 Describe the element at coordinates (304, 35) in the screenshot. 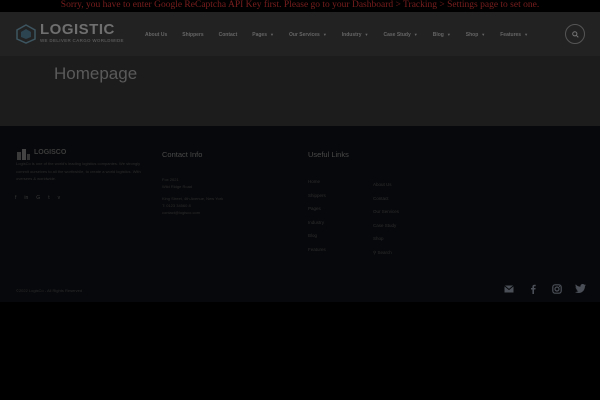

I see `nav-label: Our Services` at that location.